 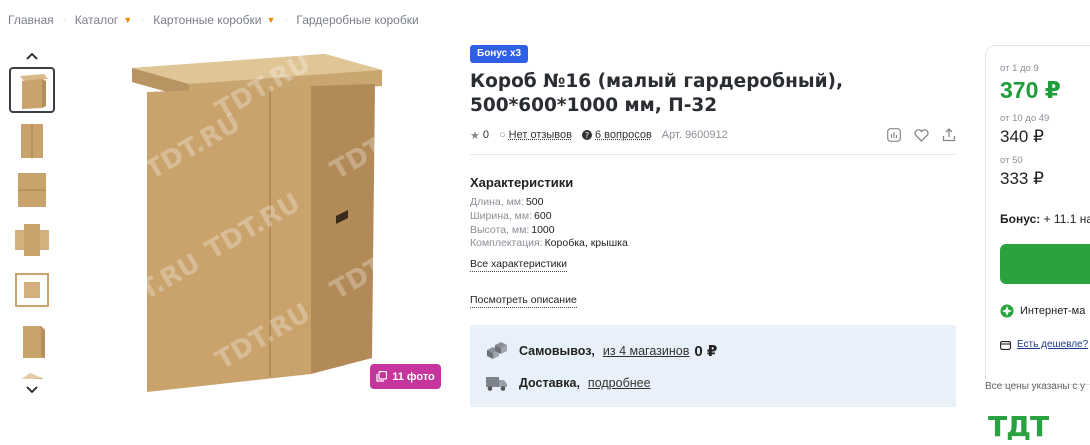 I want to click on photo-count-button: 11 фото, so click(x=405, y=376).